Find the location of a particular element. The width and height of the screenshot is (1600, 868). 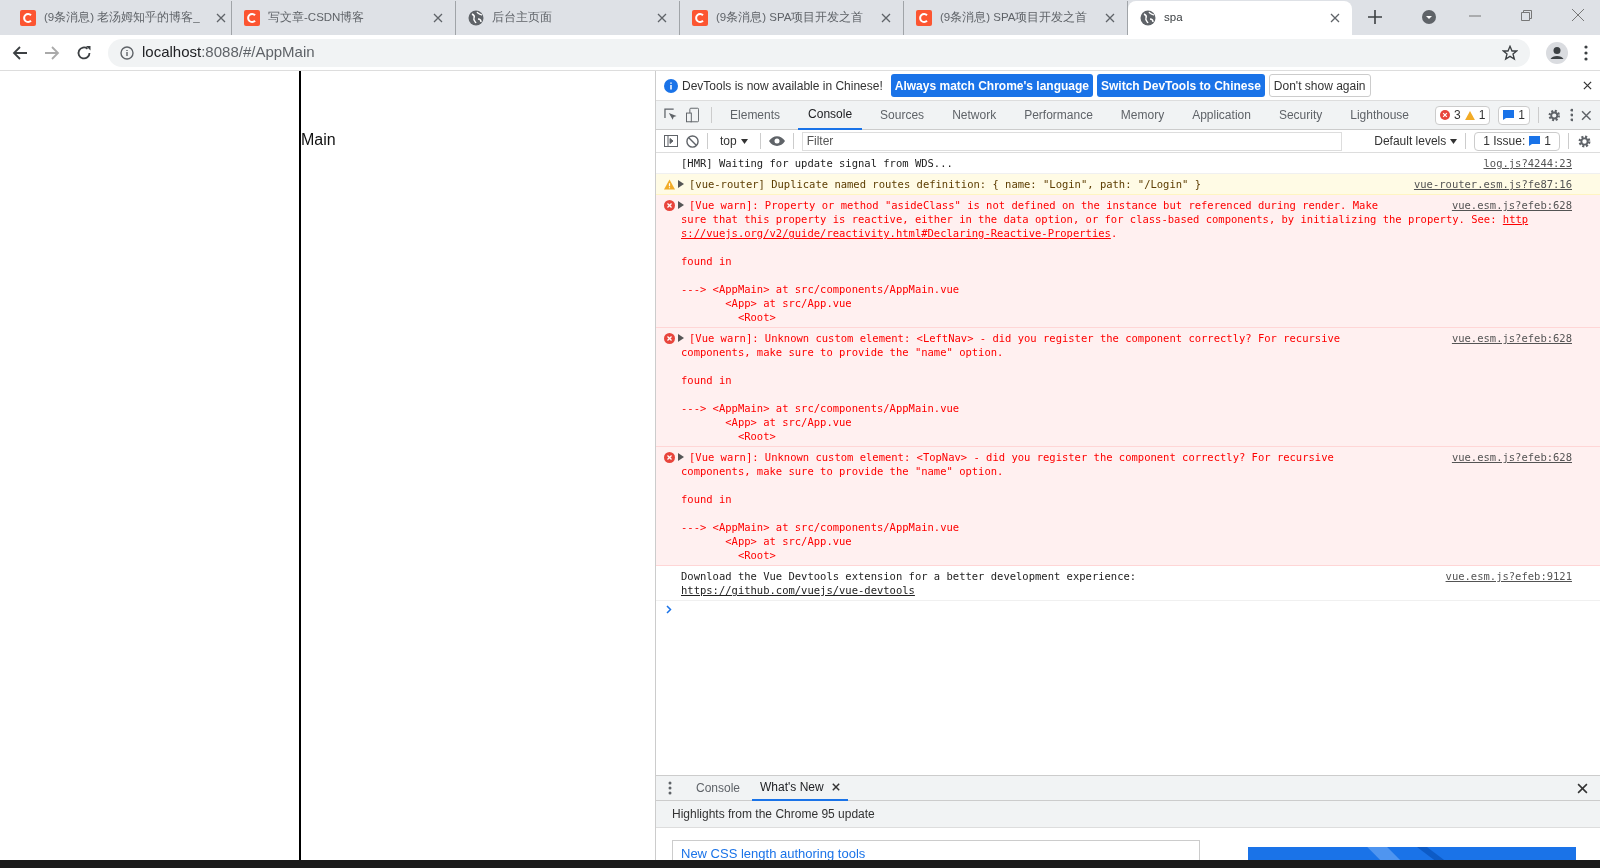

message-text: Download the Vue Devtools extension for a better development experience: is located at coordinates (909, 576).